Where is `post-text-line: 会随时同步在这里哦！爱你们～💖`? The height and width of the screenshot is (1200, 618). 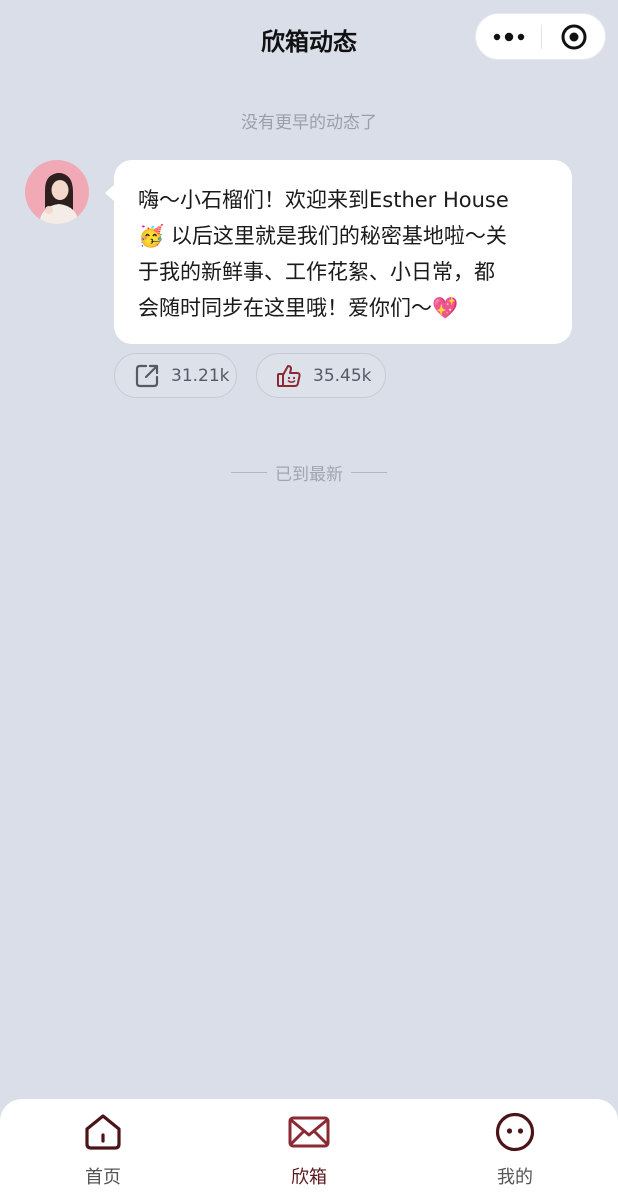
post-text-line: 会随时同步在这里哦！爱你们～💖 is located at coordinates (298, 308).